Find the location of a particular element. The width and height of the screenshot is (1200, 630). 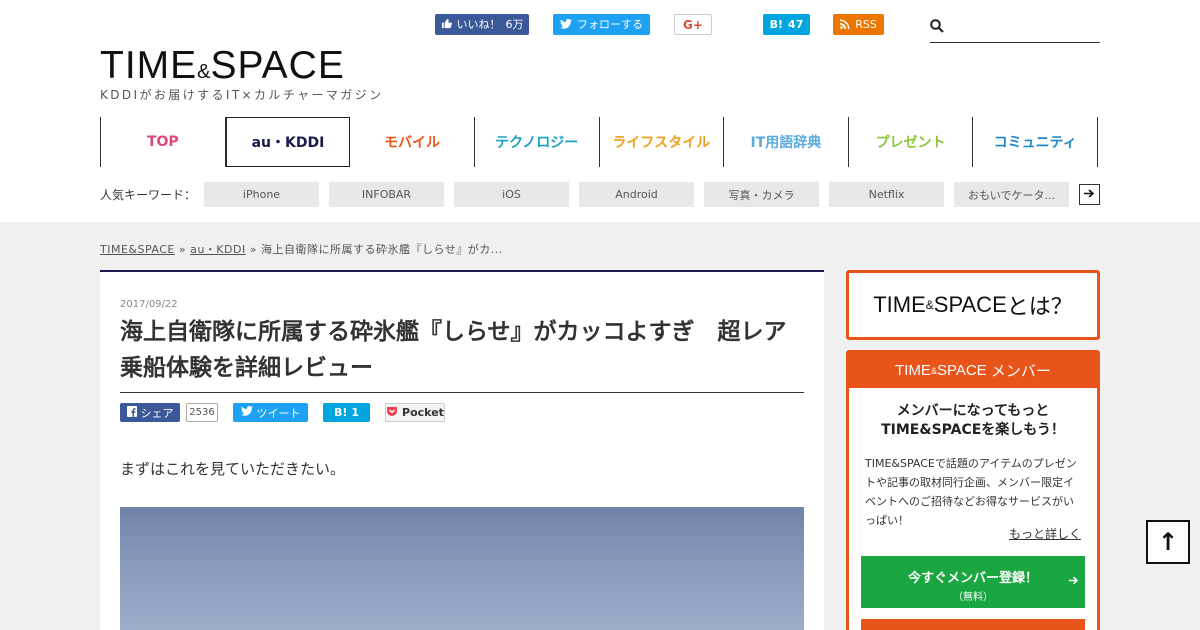

keyword-tag: Netflix is located at coordinates (886, 194).